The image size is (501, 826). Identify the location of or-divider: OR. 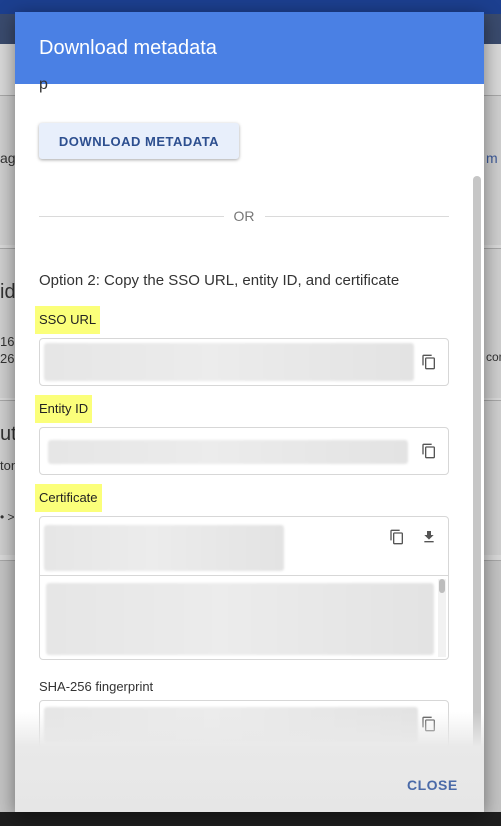
(244, 216).